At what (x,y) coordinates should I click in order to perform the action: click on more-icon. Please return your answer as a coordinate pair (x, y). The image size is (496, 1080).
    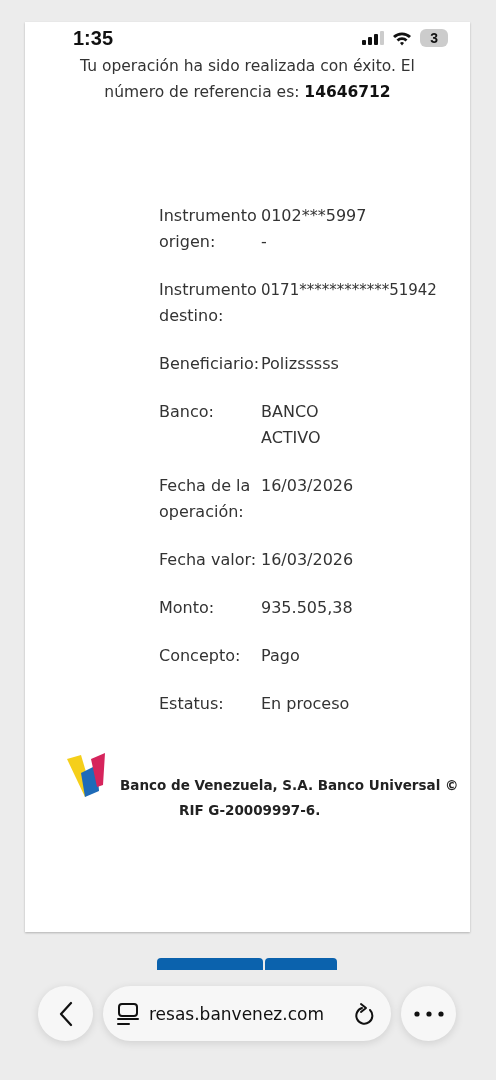
    Looking at the image, I should click on (428, 1013).